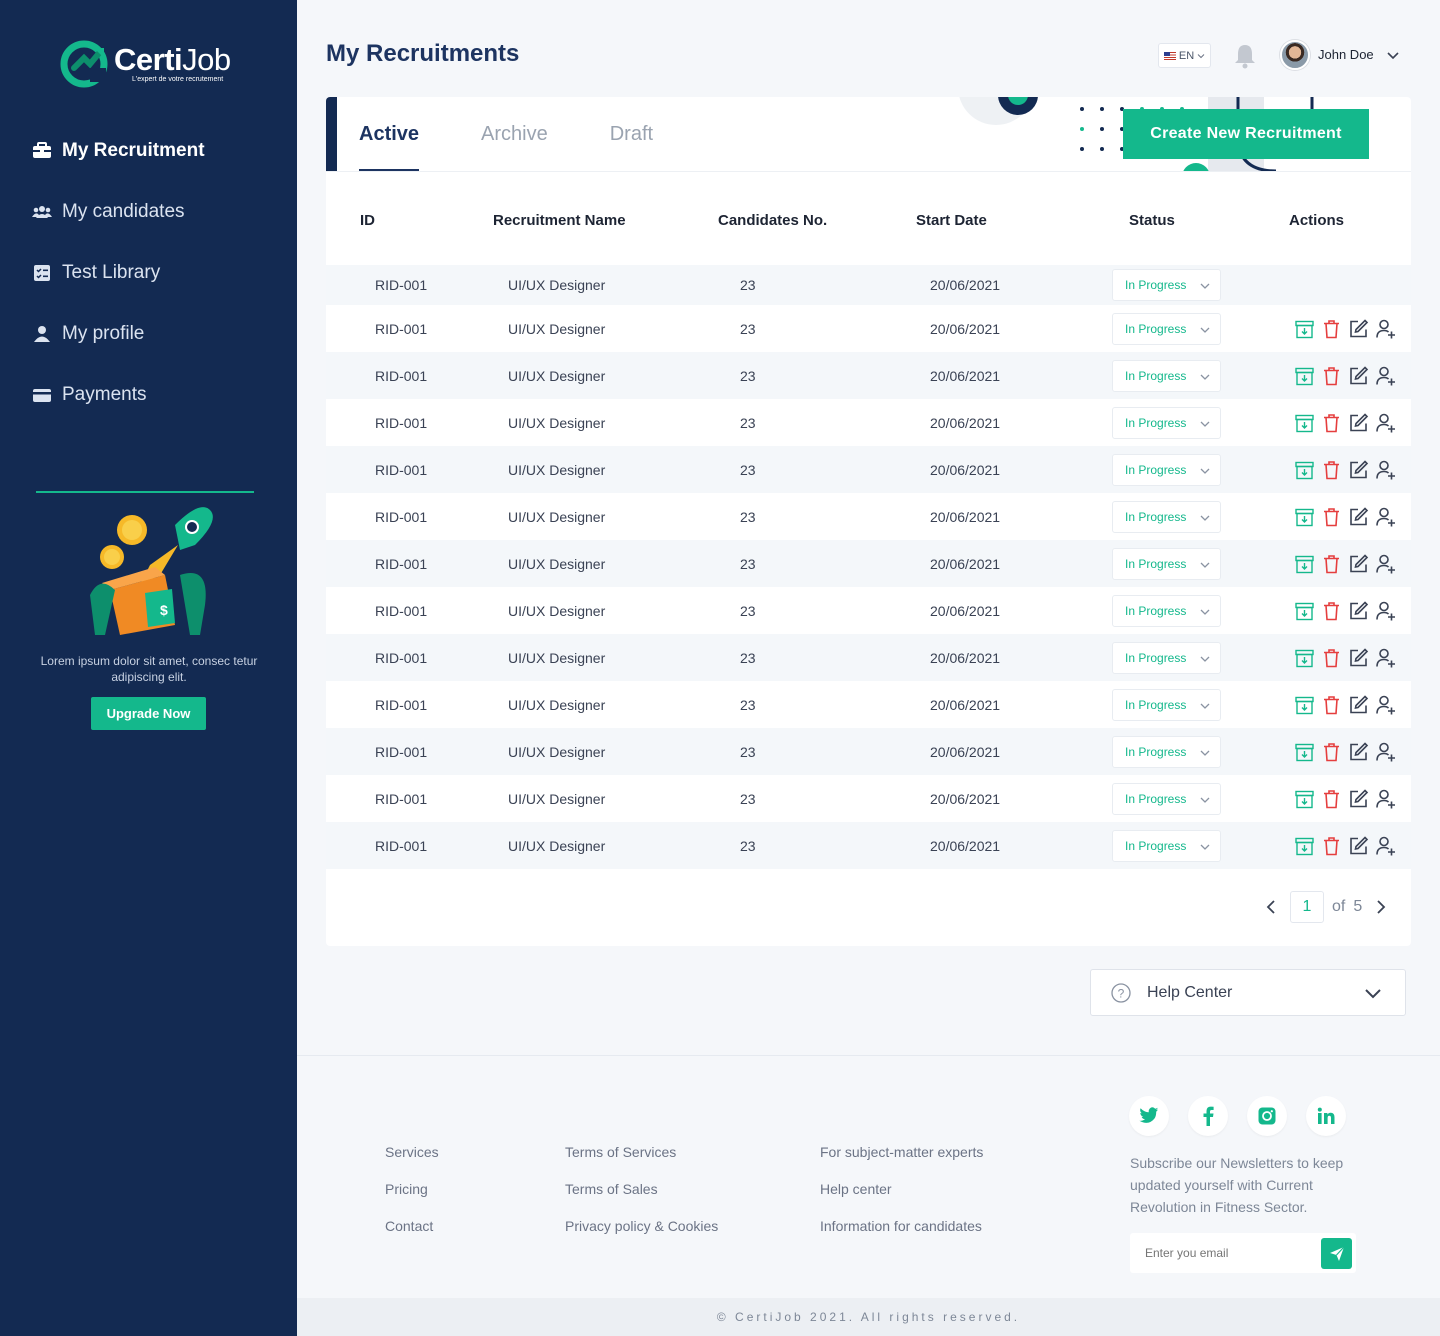 This screenshot has height=1336, width=1440. Describe the element at coordinates (389, 134) in the screenshot. I see `tab-active: Active` at that location.